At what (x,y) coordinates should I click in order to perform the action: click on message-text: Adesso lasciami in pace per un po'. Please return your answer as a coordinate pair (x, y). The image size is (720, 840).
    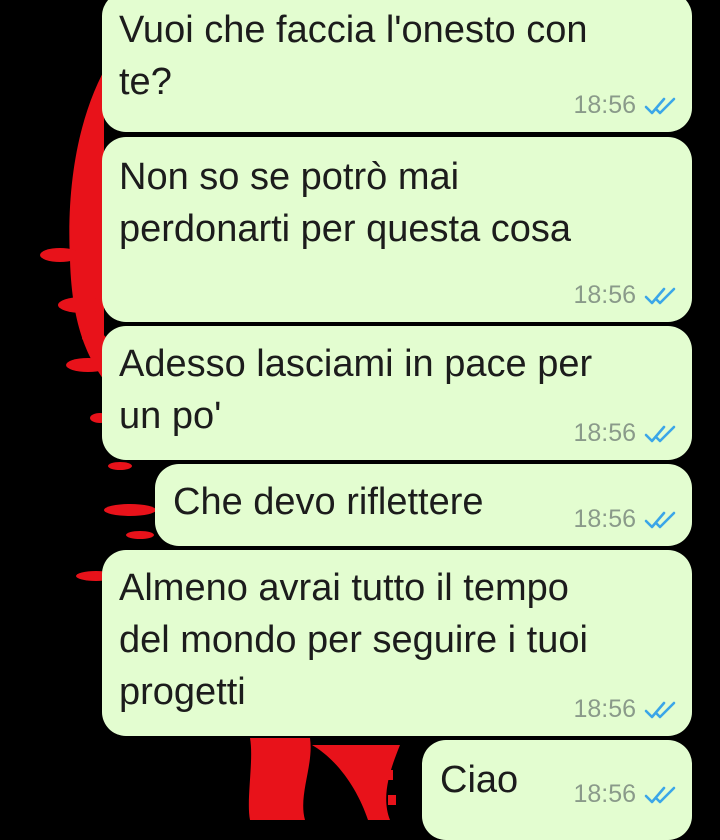
    Looking at the image, I should click on (356, 390).